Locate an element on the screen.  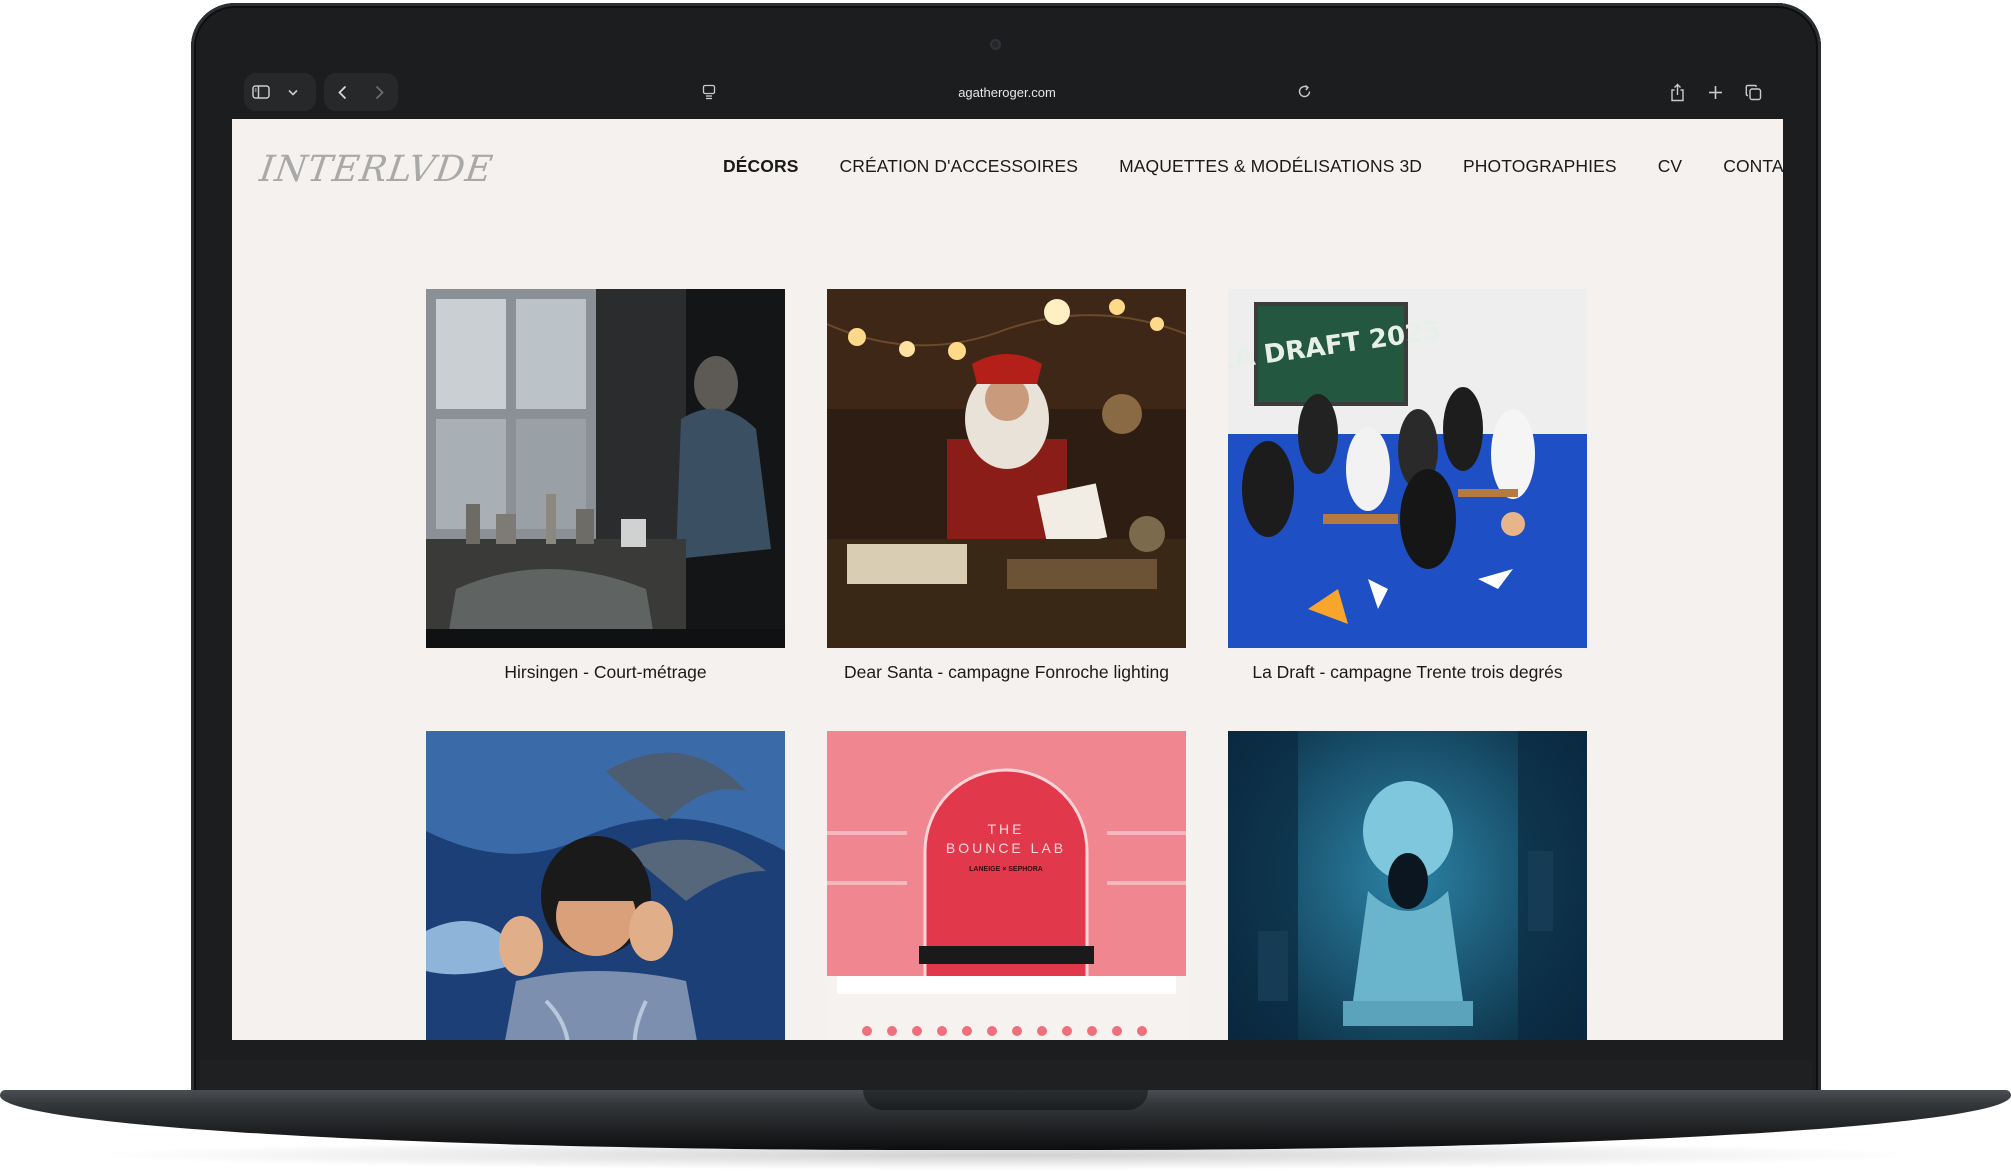
project-card: Hirsingen - Court-métrage is located at coordinates (605, 486).